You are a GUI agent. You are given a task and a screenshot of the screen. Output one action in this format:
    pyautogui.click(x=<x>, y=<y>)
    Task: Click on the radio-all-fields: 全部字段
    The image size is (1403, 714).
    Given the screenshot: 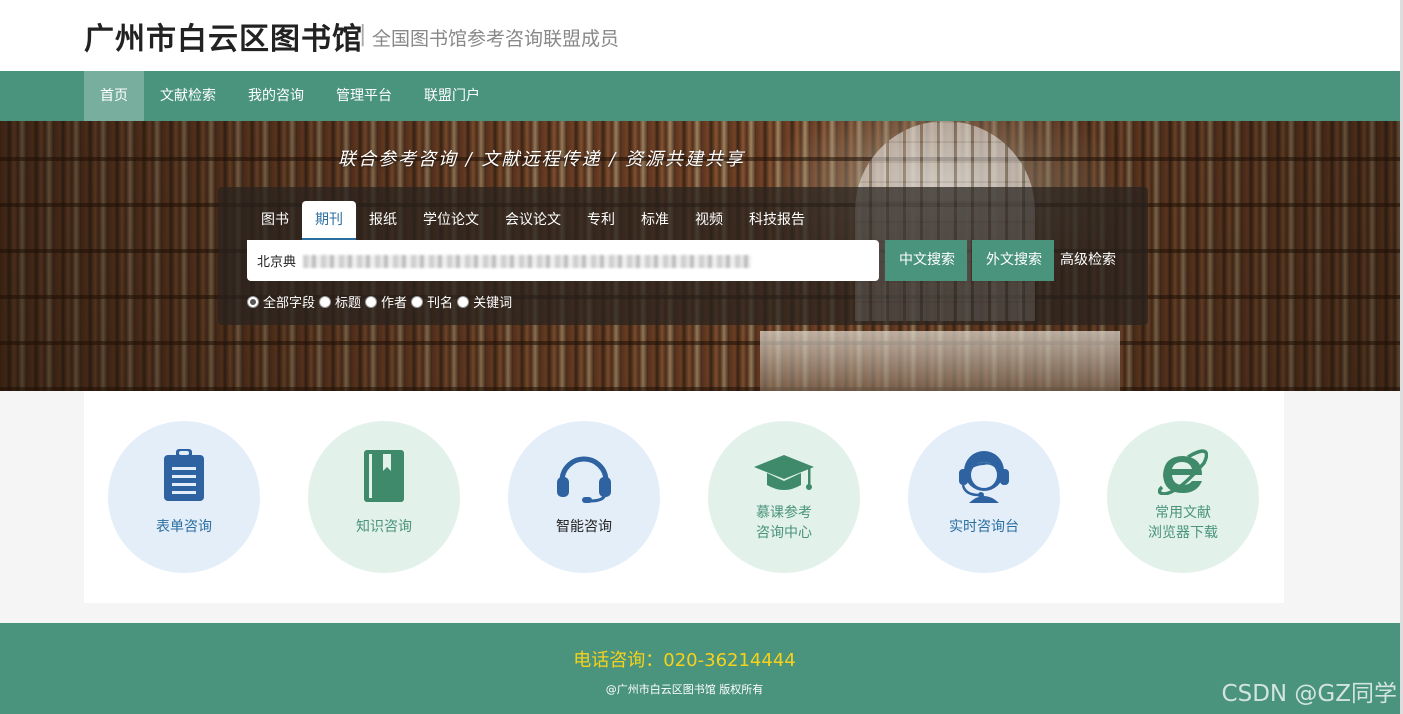 What is the action you would take?
    pyautogui.click(x=281, y=301)
    